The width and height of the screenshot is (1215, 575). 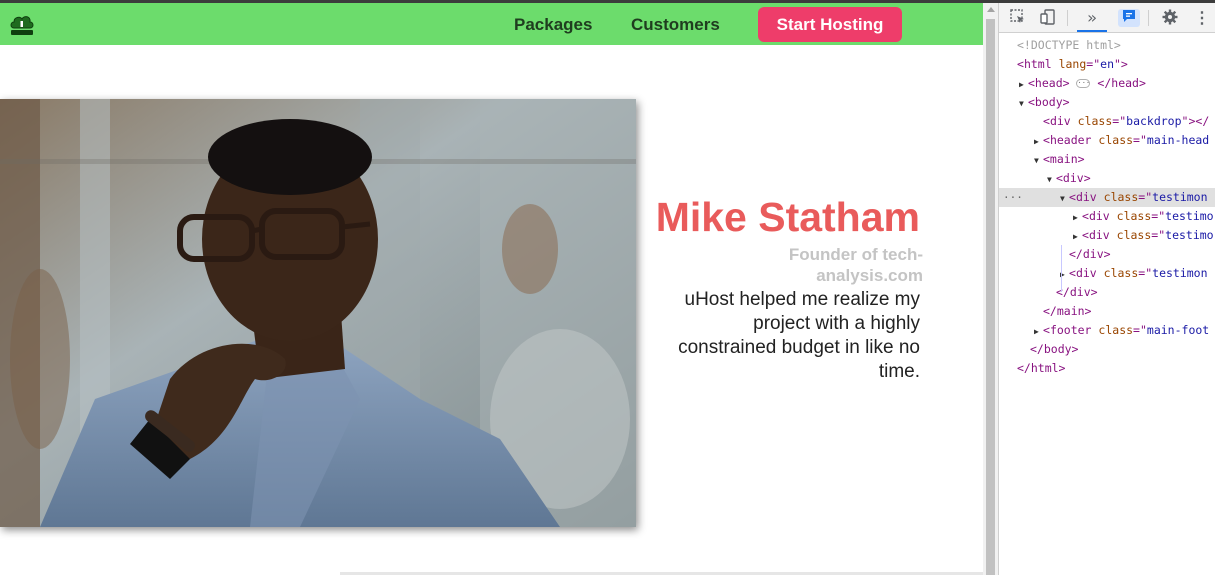 What do you see at coordinates (787, 217) in the screenshot?
I see `testimonial-name: Mike Statham` at bounding box center [787, 217].